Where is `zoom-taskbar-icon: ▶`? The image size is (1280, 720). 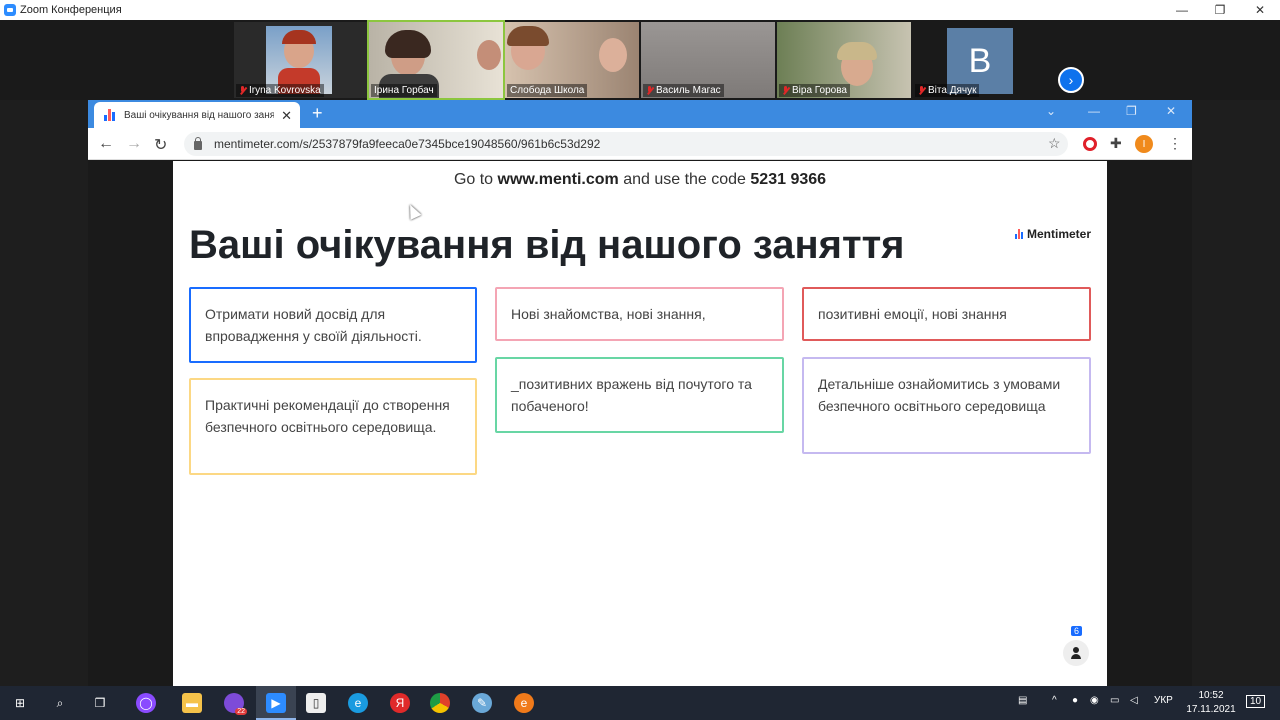 zoom-taskbar-icon: ▶ is located at coordinates (276, 703).